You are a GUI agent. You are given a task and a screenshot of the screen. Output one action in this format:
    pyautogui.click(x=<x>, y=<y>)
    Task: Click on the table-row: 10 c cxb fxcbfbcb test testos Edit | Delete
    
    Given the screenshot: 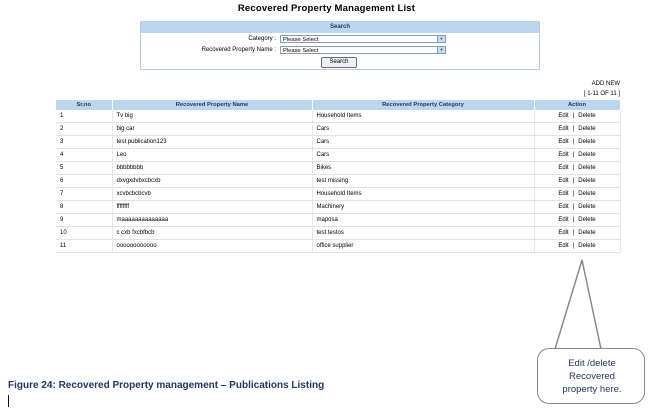 What is the action you would take?
    pyautogui.click(x=338, y=233)
    